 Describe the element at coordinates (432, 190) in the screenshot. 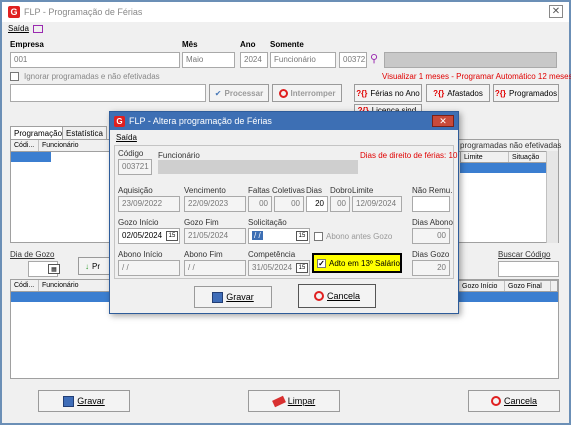

I see `nao-remu-label: Não Remu.` at that location.